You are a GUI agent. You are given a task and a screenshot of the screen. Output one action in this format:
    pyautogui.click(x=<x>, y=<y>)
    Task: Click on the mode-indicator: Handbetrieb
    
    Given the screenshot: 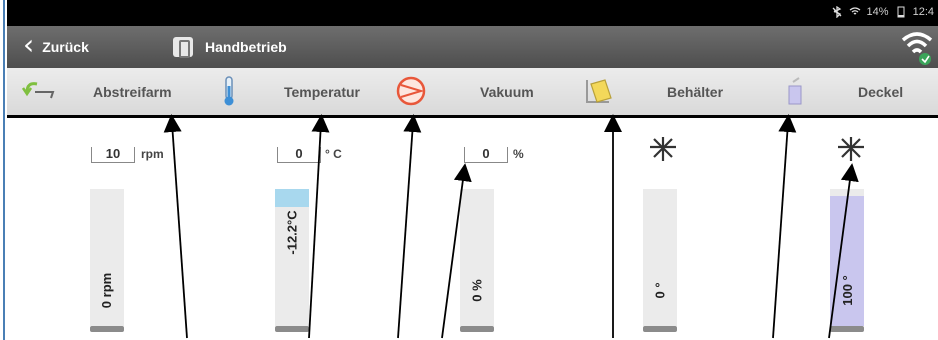 What is the action you would take?
    pyautogui.click(x=230, y=47)
    